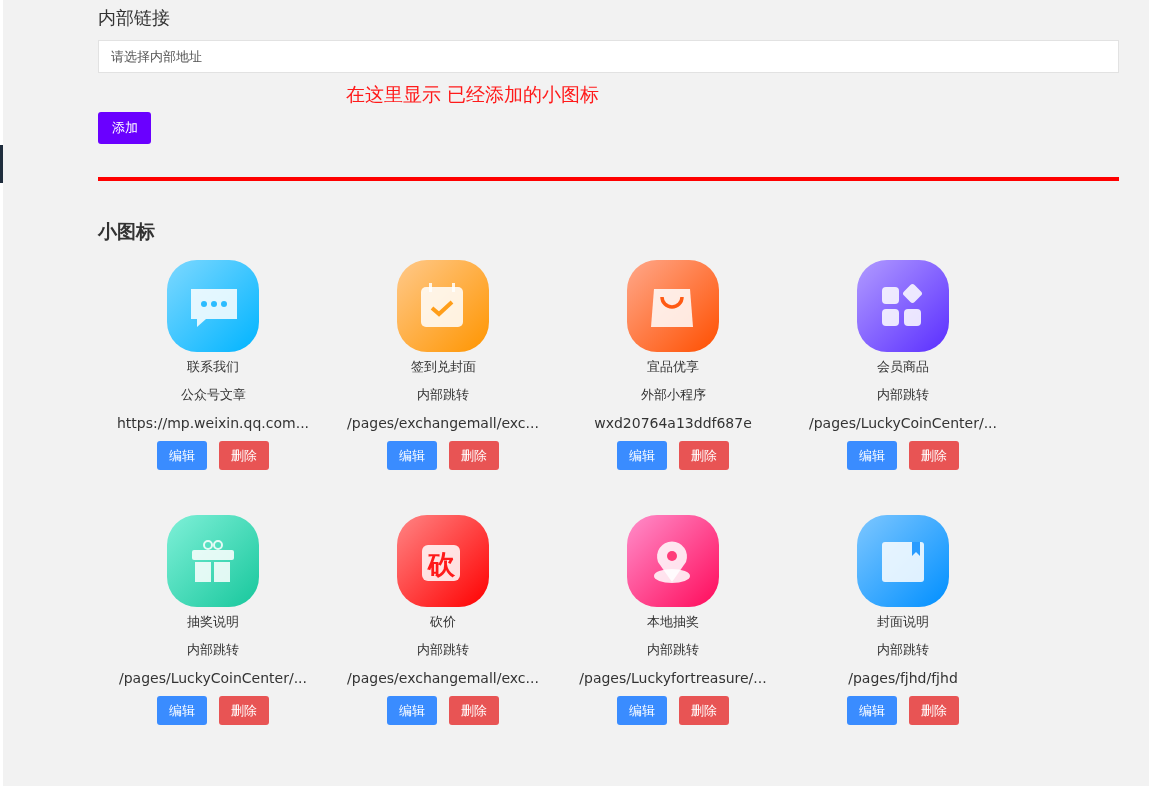  Describe the element at coordinates (213, 395) in the screenshot. I see `link-type: 公众号文章` at that location.